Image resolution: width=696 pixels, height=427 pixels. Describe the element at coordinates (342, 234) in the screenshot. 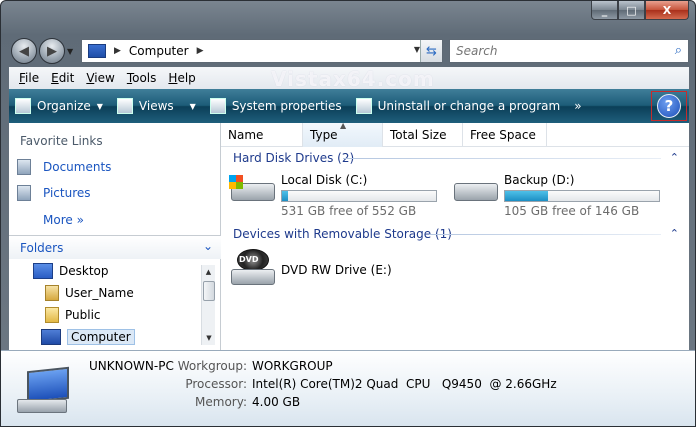

I see `group-removable-storage: Devices with Removable Storage (1)` at that location.